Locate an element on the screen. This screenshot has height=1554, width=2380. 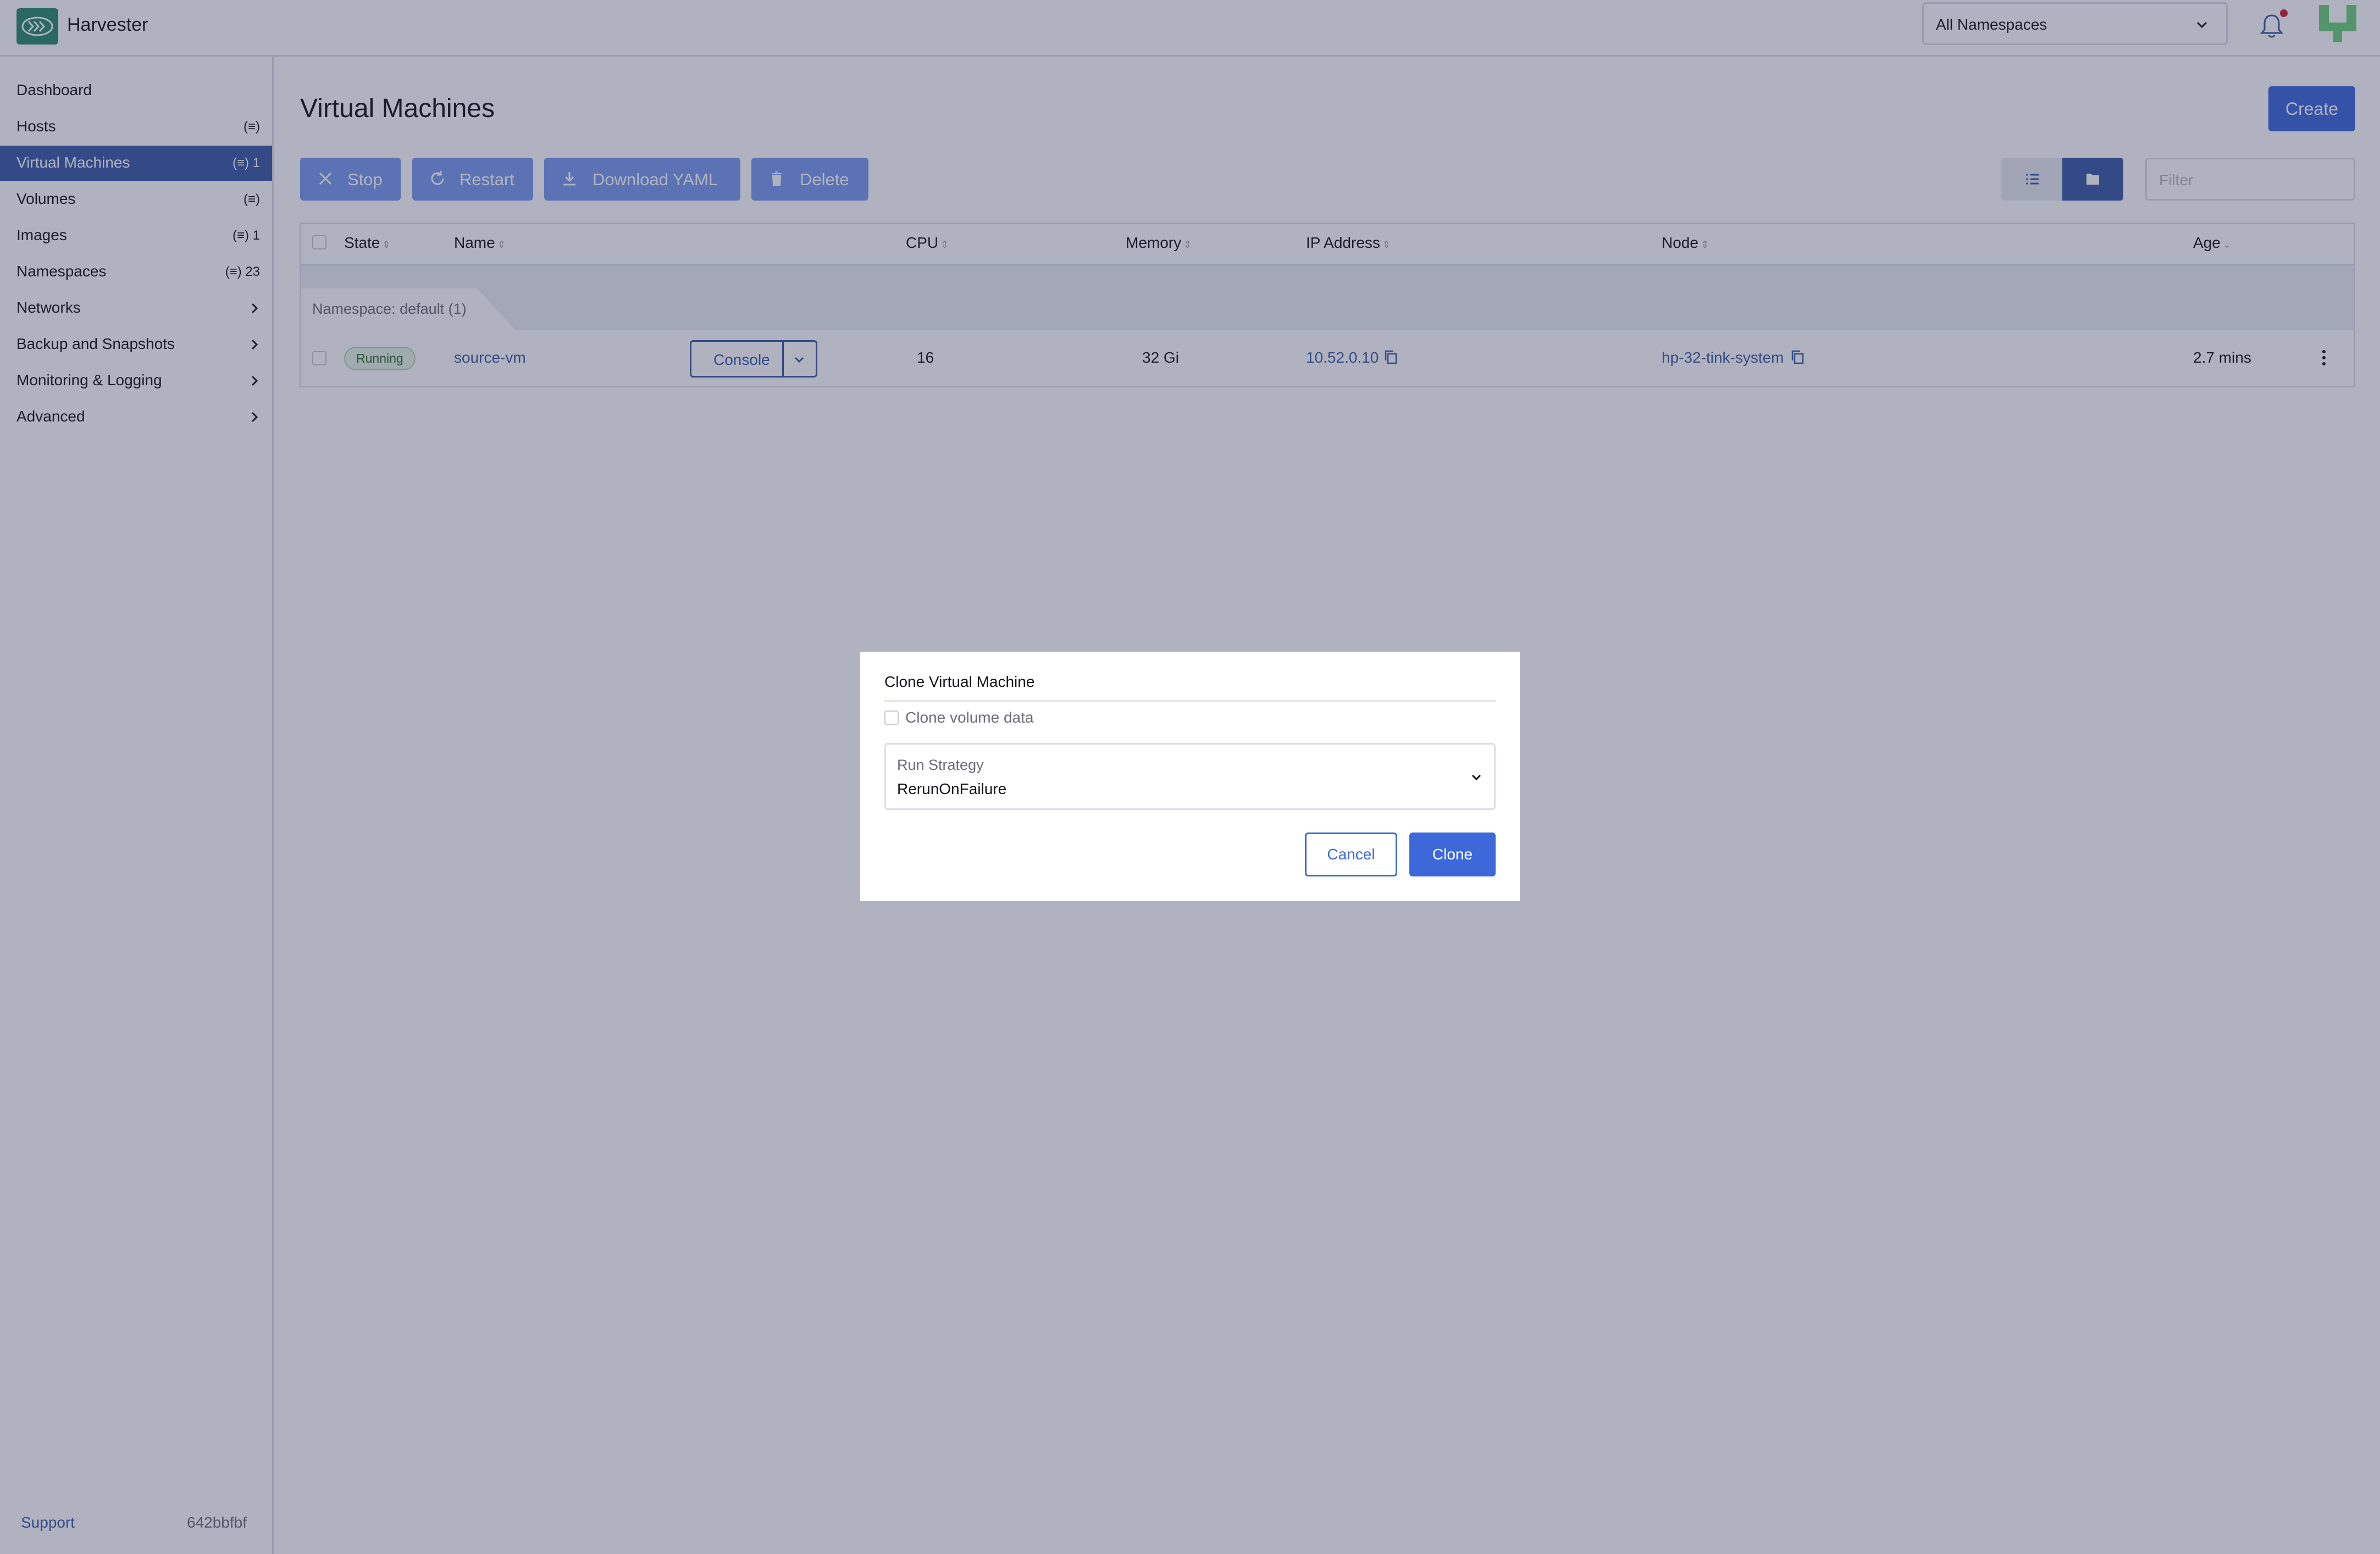
cancel-button: Cancel is located at coordinates (1351, 855).